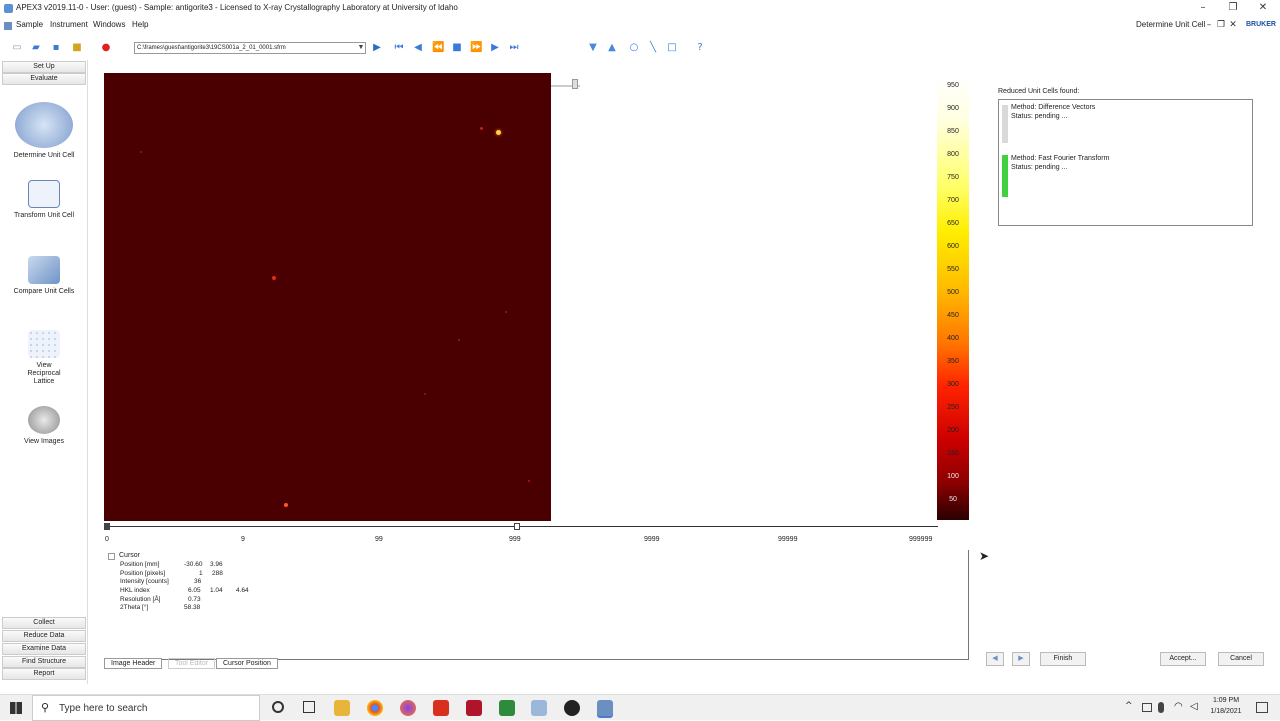  What do you see at coordinates (1194, 706) in the screenshot?
I see `volume-icon: ◁` at bounding box center [1194, 706].